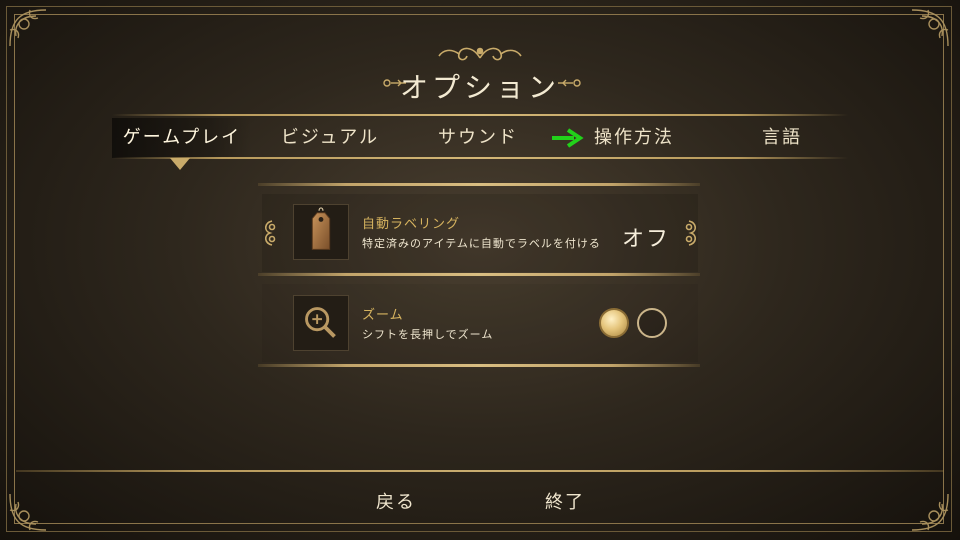 The height and width of the screenshot is (540, 960). What do you see at coordinates (330, 138) in the screenshot?
I see `tab-visual: ビジュアル` at bounding box center [330, 138].